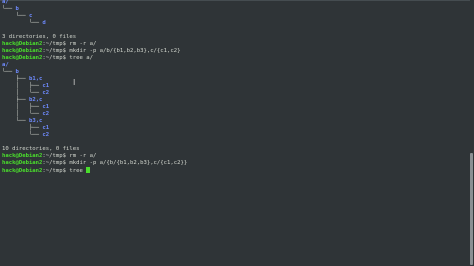 This screenshot has height=266, width=474. I want to click on directory-name: c, so click(30, 16).